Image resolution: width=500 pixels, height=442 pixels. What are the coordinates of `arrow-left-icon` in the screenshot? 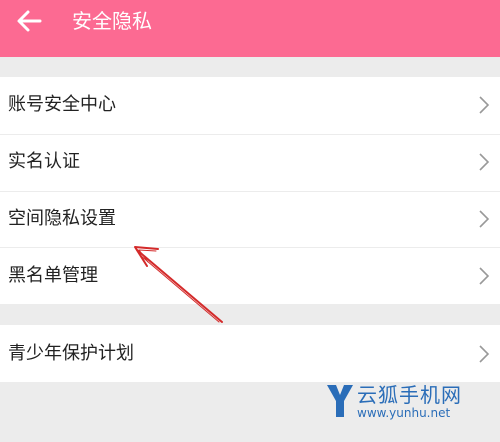 It's located at (29, 21).